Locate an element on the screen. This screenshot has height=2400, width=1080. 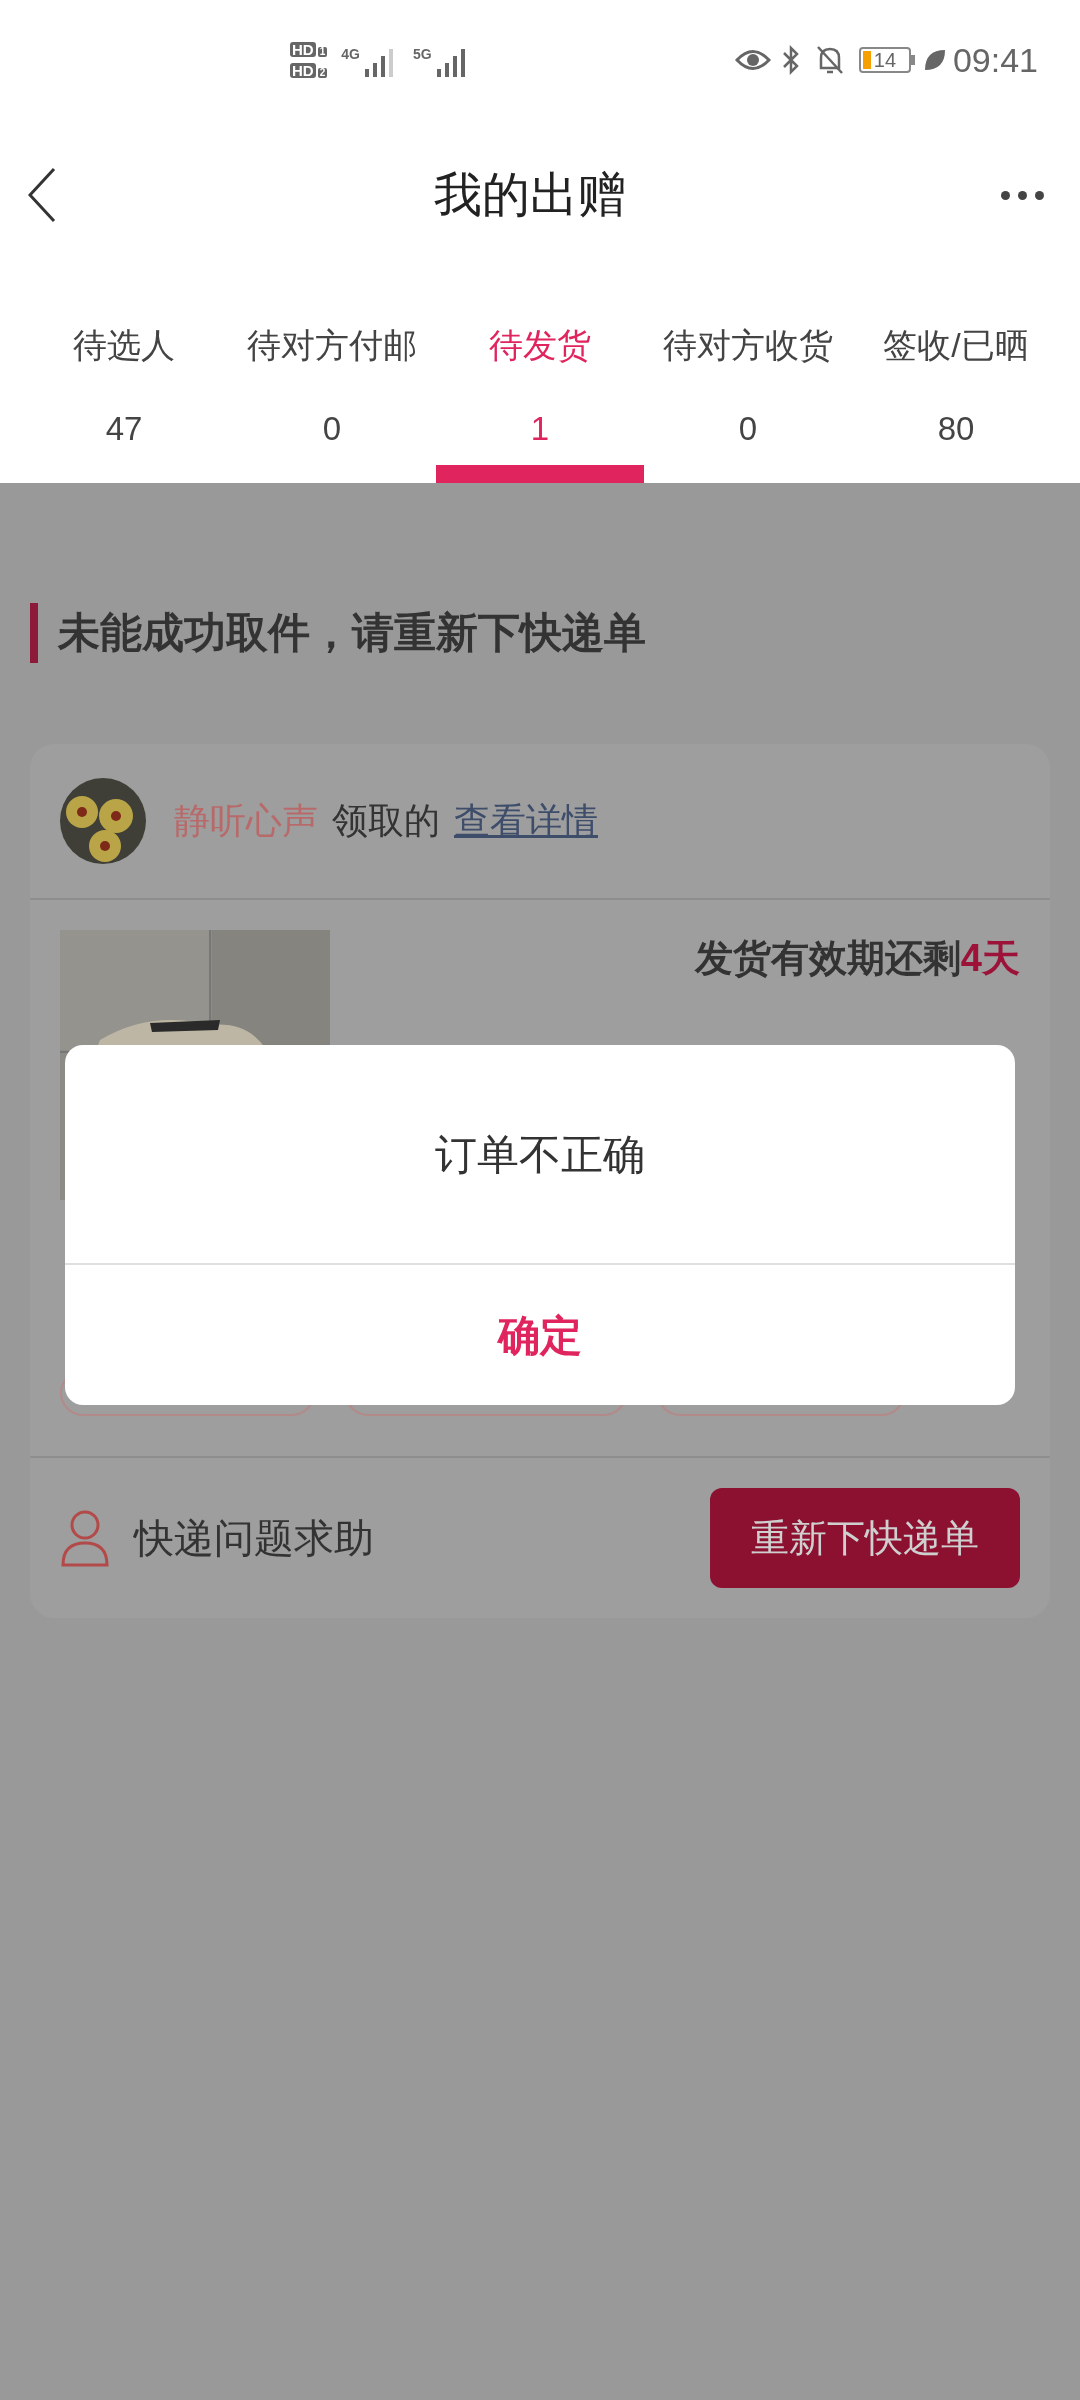
eye-icon is located at coordinates (752, 60).